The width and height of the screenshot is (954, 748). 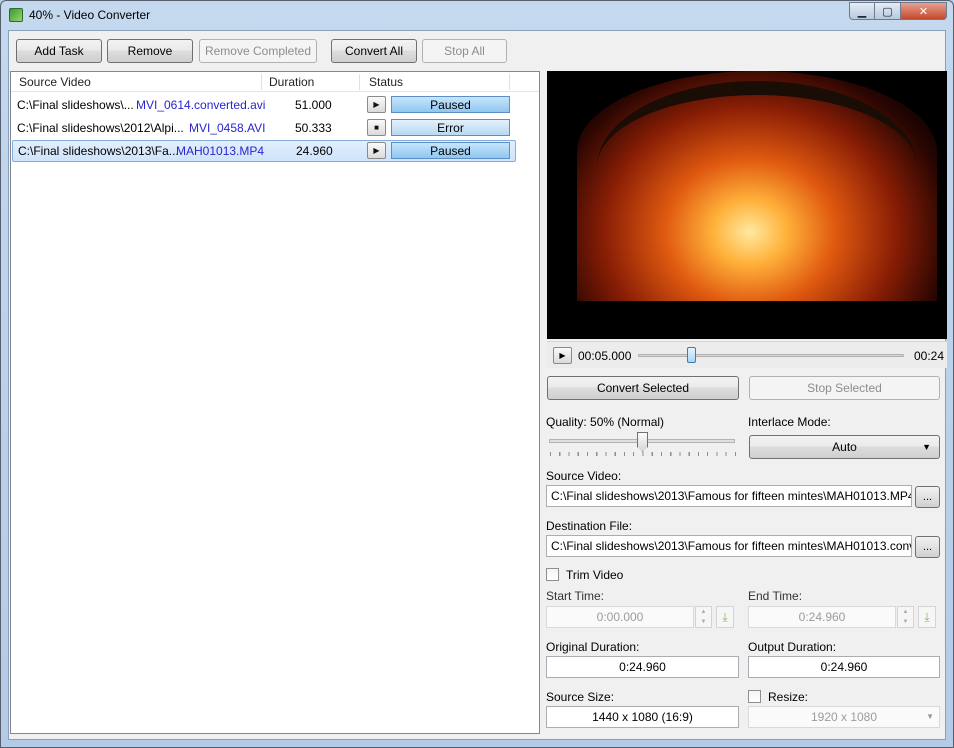 What do you see at coordinates (775, 596) in the screenshot?
I see `end-time-label: End Time:` at bounding box center [775, 596].